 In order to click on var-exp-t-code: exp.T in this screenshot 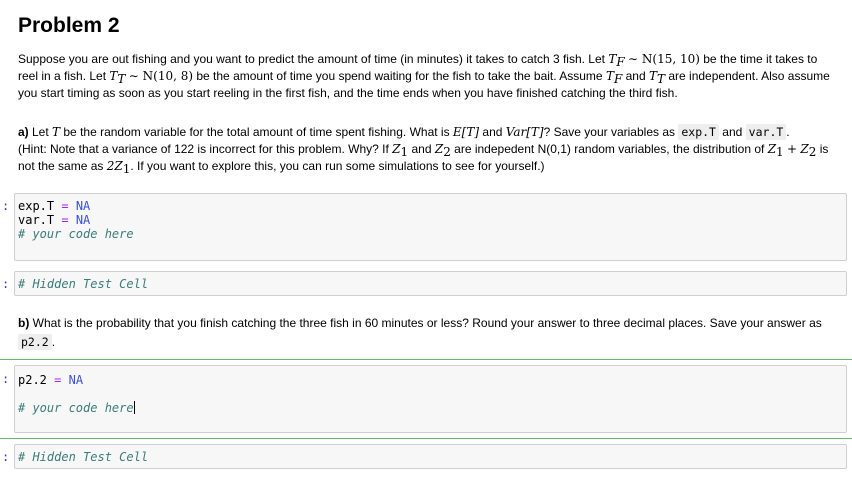, I will do `click(698, 132)`.